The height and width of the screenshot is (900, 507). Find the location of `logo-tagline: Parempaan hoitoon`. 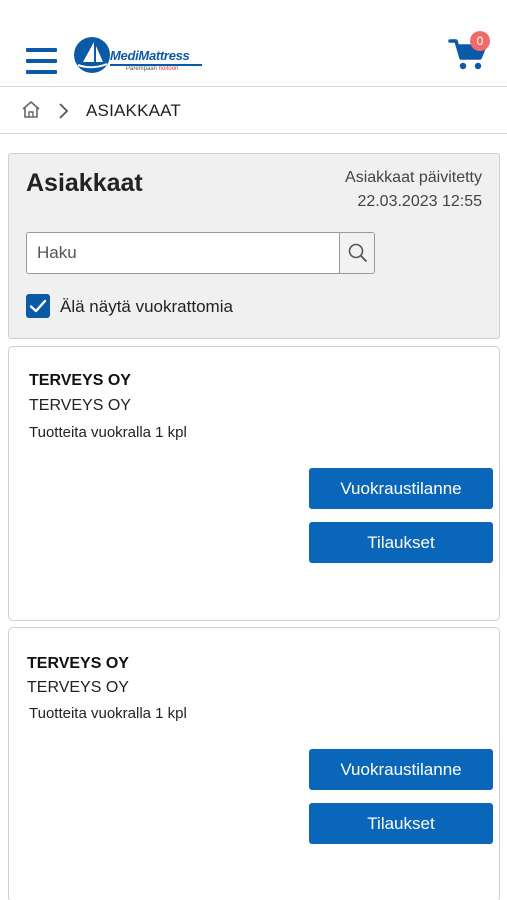

logo-tagline: Parempaan hoitoon is located at coordinates (152, 69).